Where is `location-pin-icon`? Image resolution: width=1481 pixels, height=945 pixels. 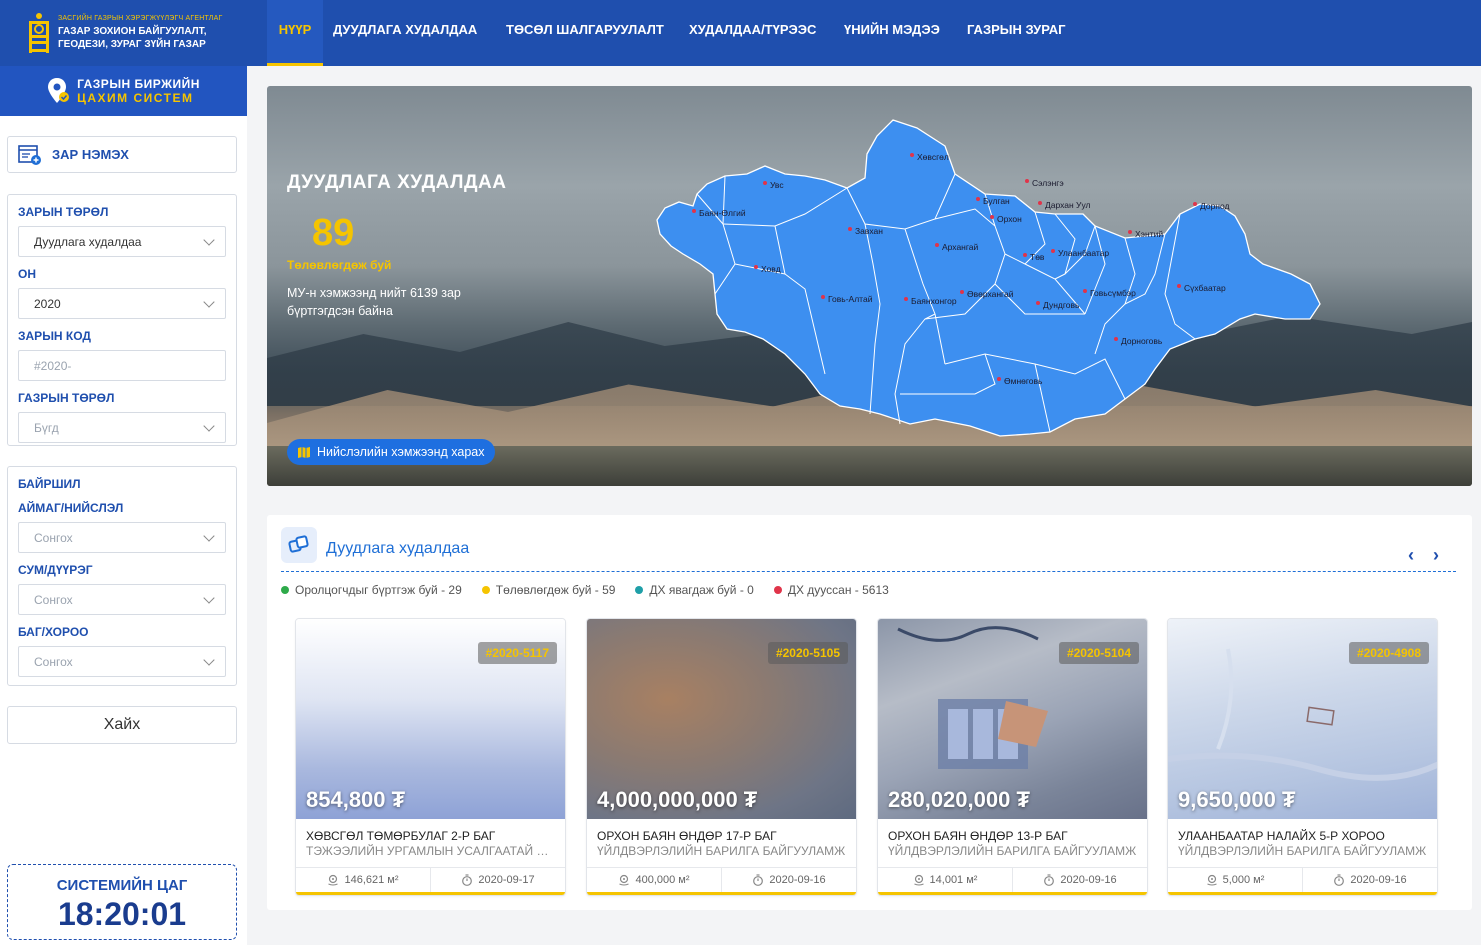 location-pin-icon is located at coordinates (59, 90).